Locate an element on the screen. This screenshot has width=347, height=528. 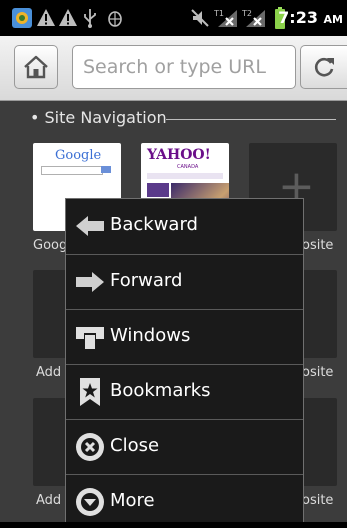
close-circle-icon is located at coordinates (90, 447).